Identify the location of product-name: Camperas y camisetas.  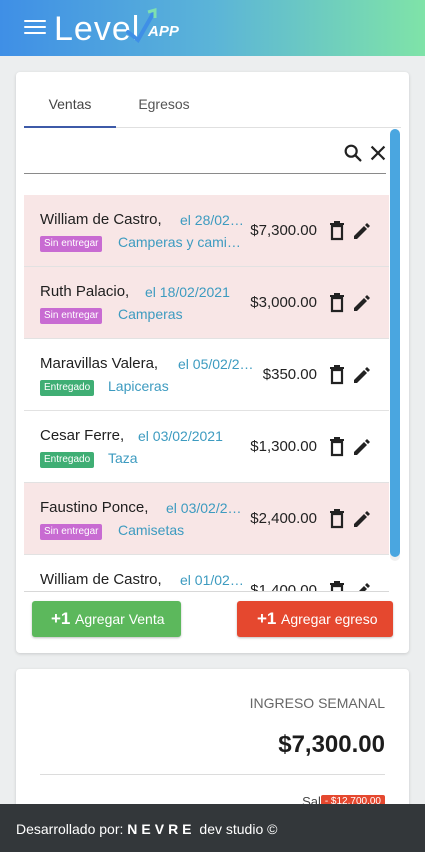
(182, 242).